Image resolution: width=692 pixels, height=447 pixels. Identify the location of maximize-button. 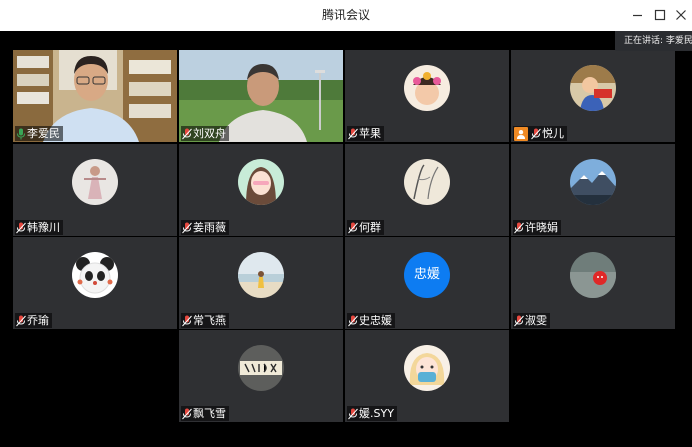
(660, 15).